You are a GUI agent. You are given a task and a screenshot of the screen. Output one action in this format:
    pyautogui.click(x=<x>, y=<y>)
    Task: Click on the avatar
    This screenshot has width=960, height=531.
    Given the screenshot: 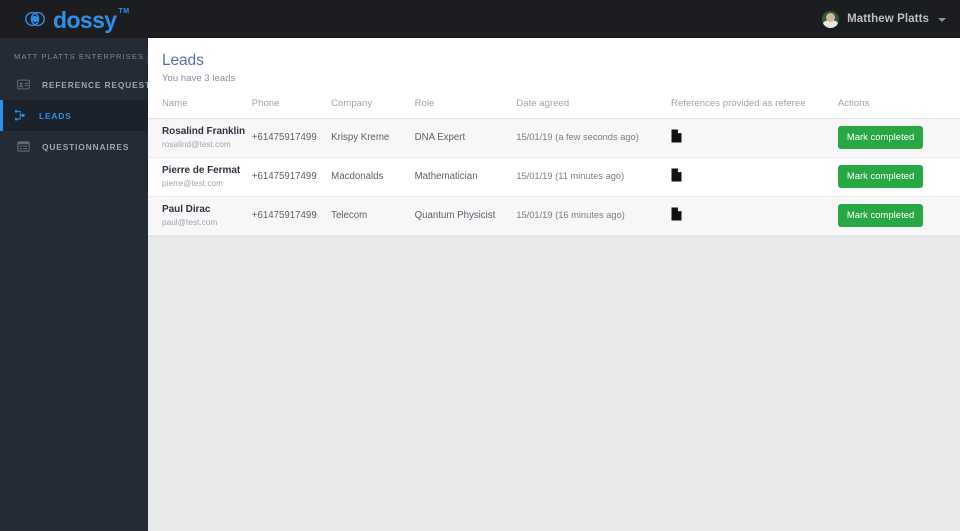 What is the action you would take?
    pyautogui.click(x=831, y=19)
    